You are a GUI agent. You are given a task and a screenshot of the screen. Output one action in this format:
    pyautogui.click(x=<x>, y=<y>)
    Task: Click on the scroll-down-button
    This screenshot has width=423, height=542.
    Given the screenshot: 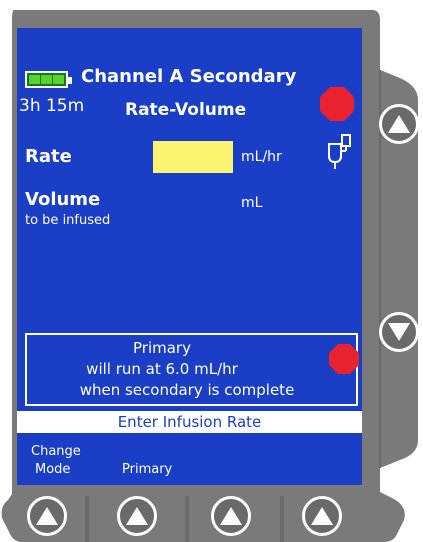 What is the action you would take?
    pyautogui.click(x=399, y=332)
    